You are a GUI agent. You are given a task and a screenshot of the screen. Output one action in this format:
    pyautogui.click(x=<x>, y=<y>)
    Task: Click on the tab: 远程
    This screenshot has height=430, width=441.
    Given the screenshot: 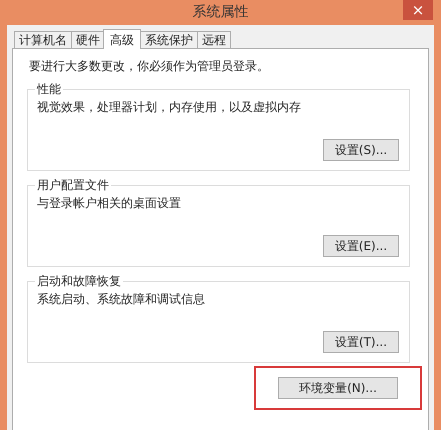 What is the action you would take?
    pyautogui.click(x=214, y=39)
    